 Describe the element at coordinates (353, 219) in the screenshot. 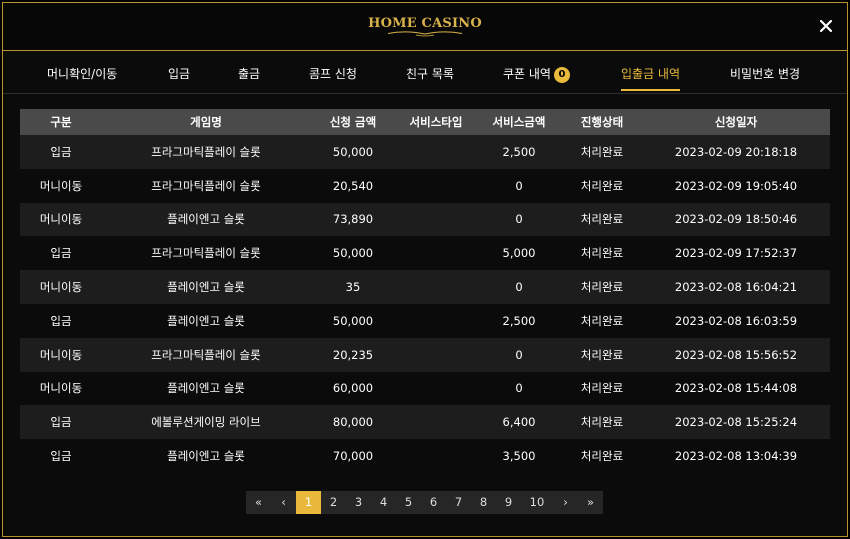

I see `cell-request-amount: 73,890` at that location.